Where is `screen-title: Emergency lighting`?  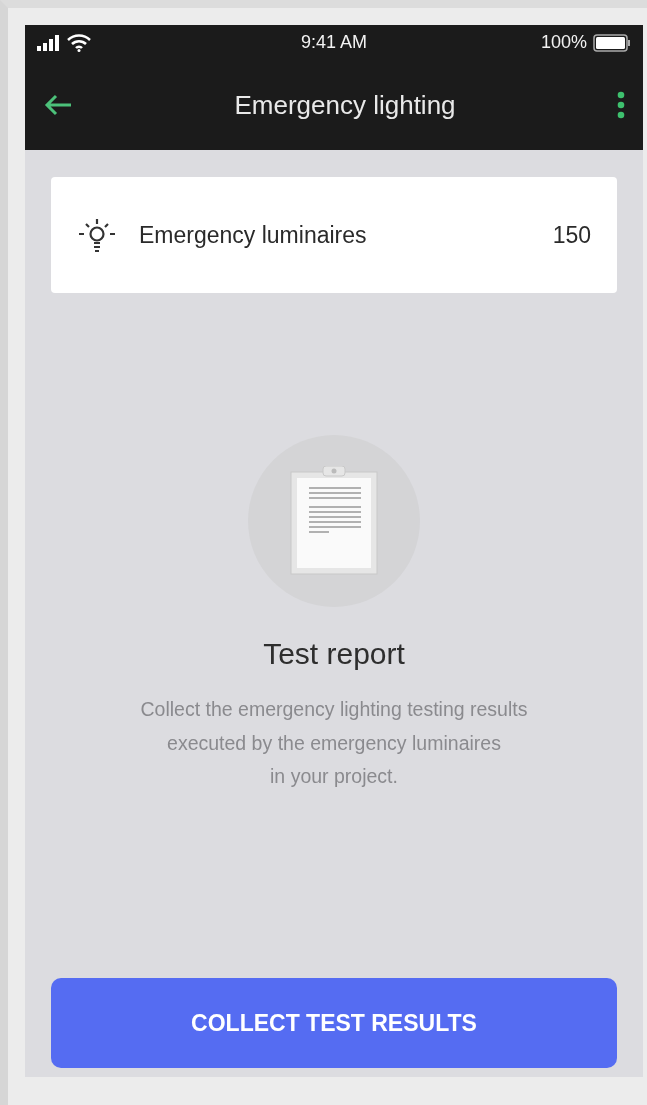
screen-title: Emergency lighting is located at coordinates (345, 105).